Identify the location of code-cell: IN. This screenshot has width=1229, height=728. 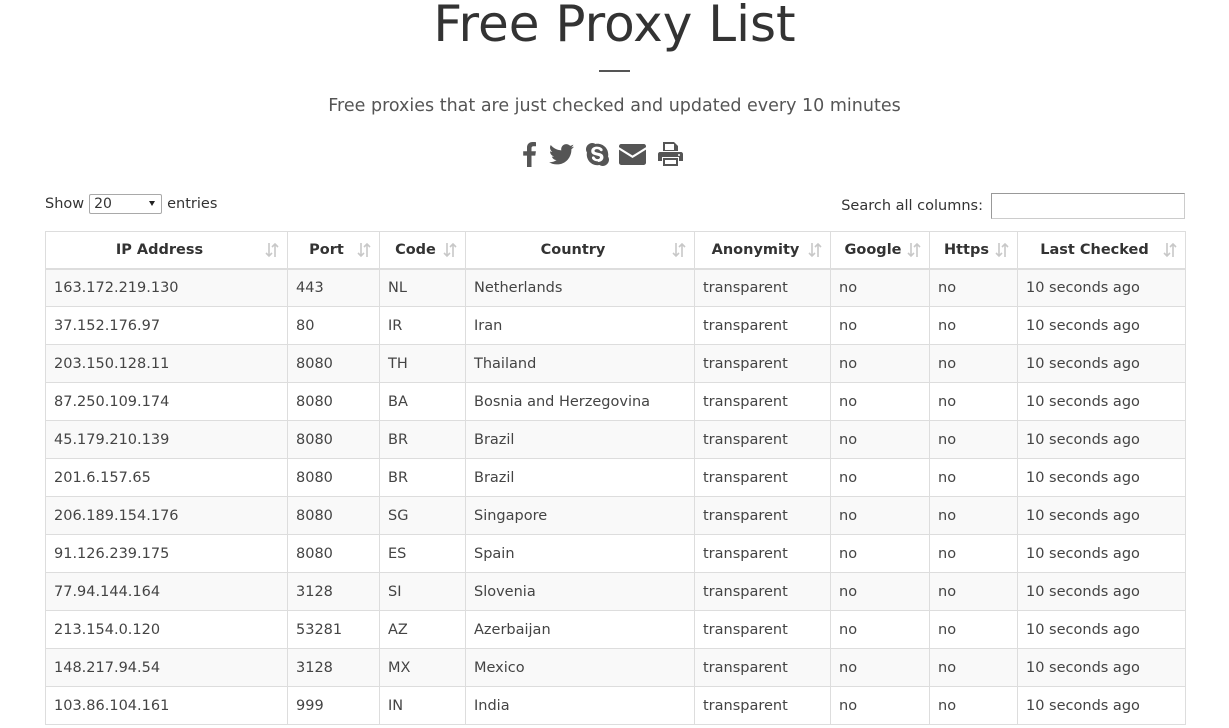
(422, 705).